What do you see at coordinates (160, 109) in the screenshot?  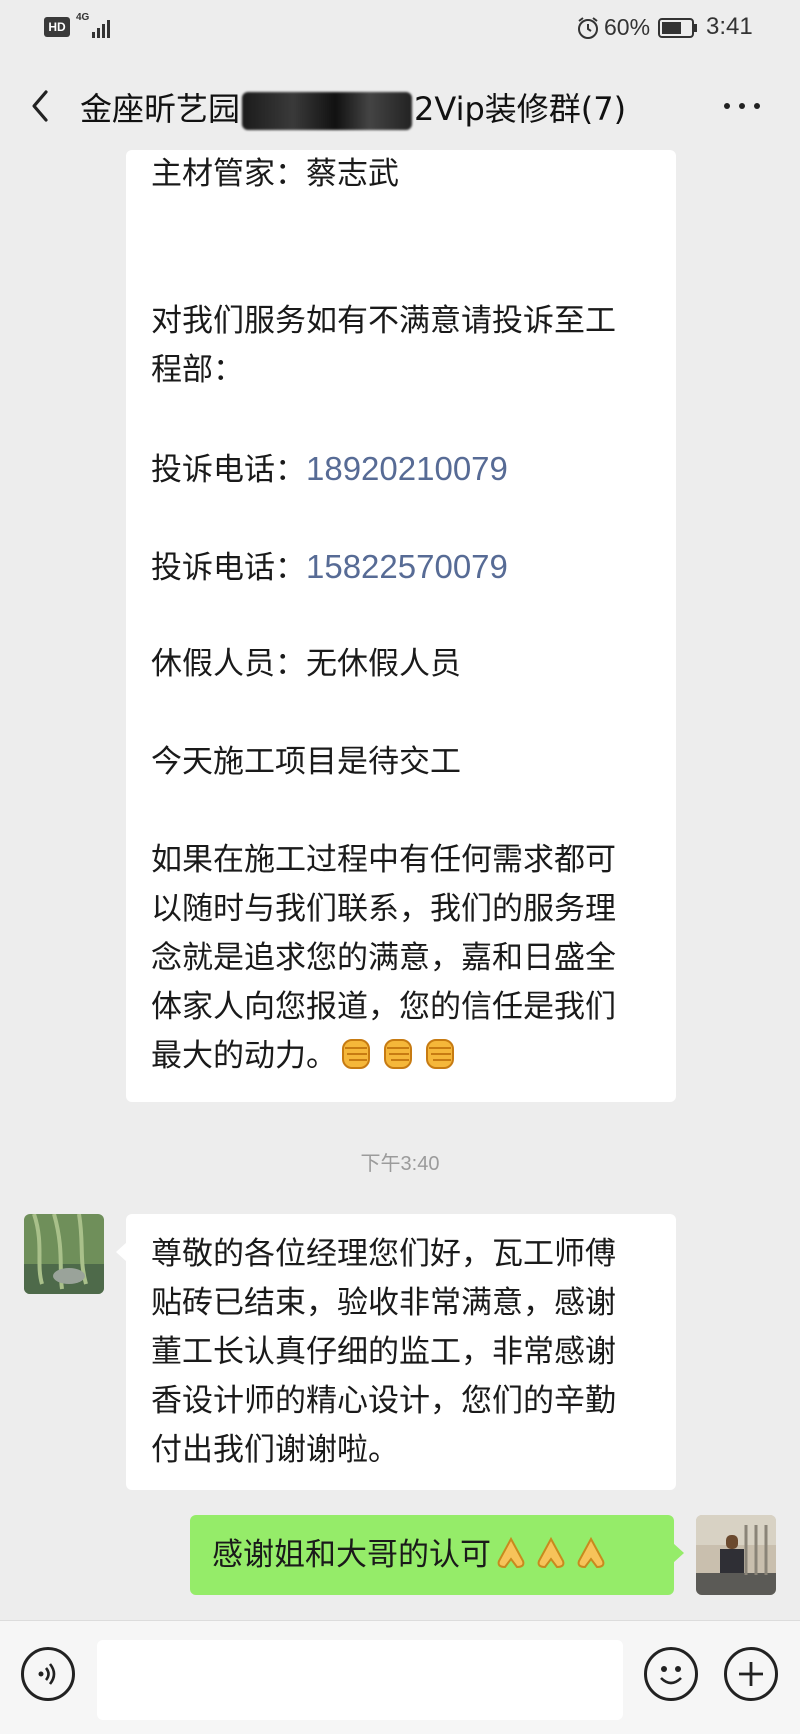 I see `chat-title-prefix: 金座昕艺园` at bounding box center [160, 109].